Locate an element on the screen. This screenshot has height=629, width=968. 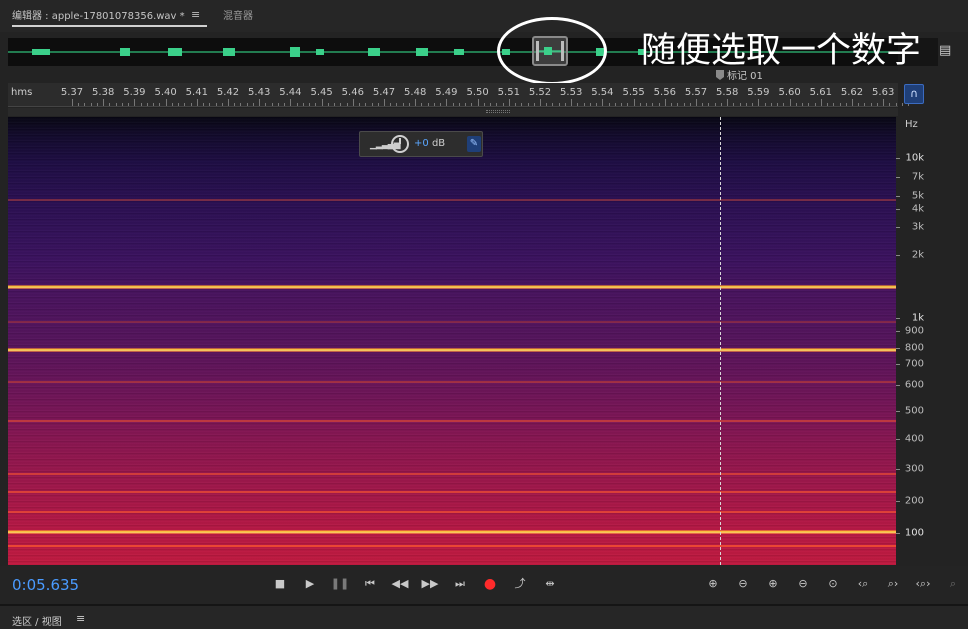
frequency-label: 800 is located at coordinates (914, 348).